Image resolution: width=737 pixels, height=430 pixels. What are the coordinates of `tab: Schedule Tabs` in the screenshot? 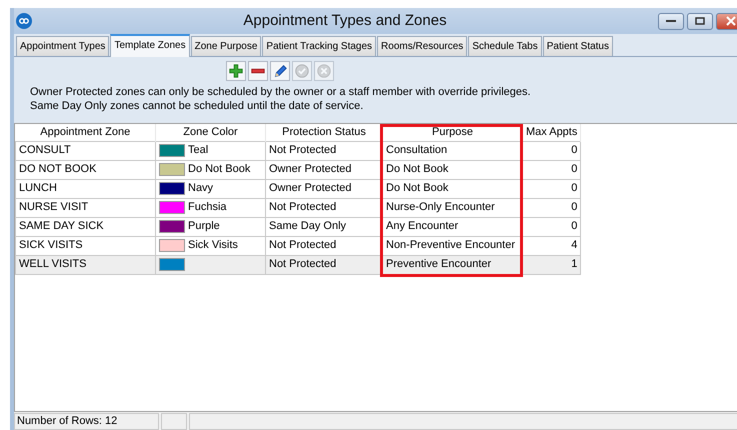 It's located at (505, 46).